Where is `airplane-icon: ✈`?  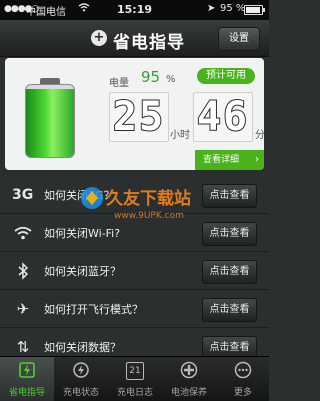
airplane-icon: ✈ is located at coordinates (23, 309).